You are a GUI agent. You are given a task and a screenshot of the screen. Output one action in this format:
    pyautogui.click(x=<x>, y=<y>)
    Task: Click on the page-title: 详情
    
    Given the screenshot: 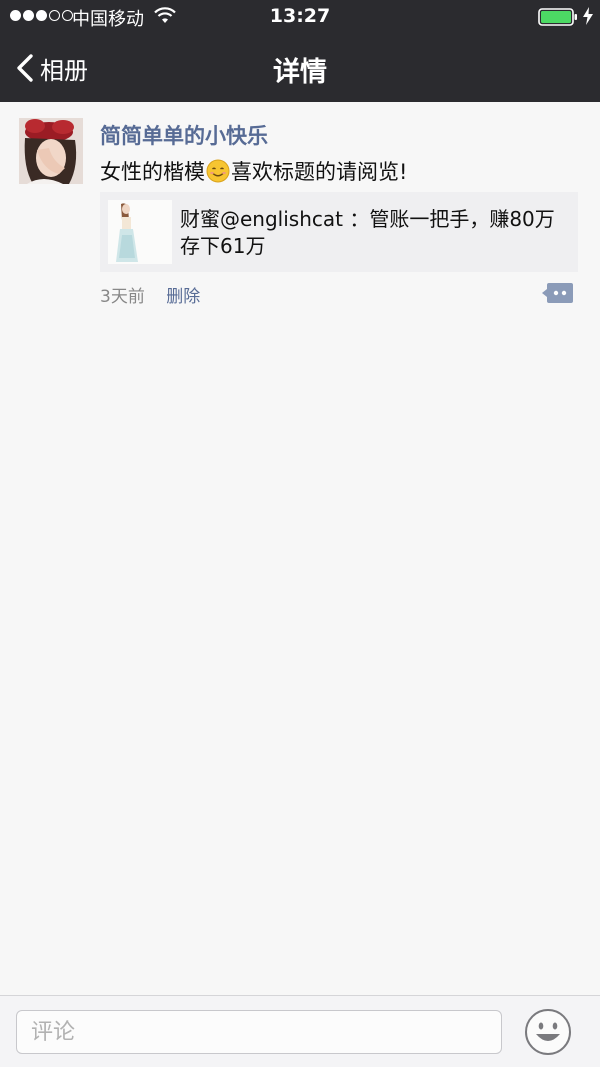 What is the action you would take?
    pyautogui.click(x=300, y=72)
    